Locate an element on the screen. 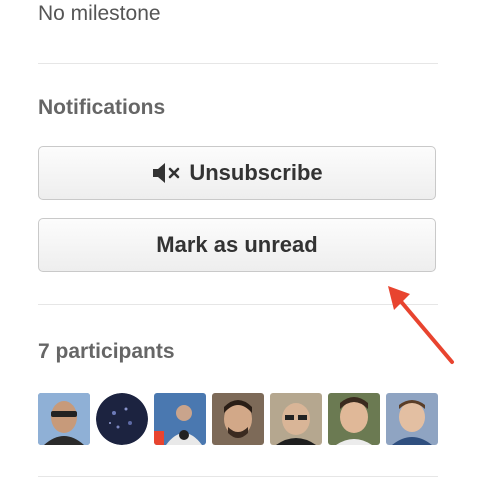 Image resolution: width=490 pixels, height=490 pixels. milestone-value: No milestone is located at coordinates (99, 13).